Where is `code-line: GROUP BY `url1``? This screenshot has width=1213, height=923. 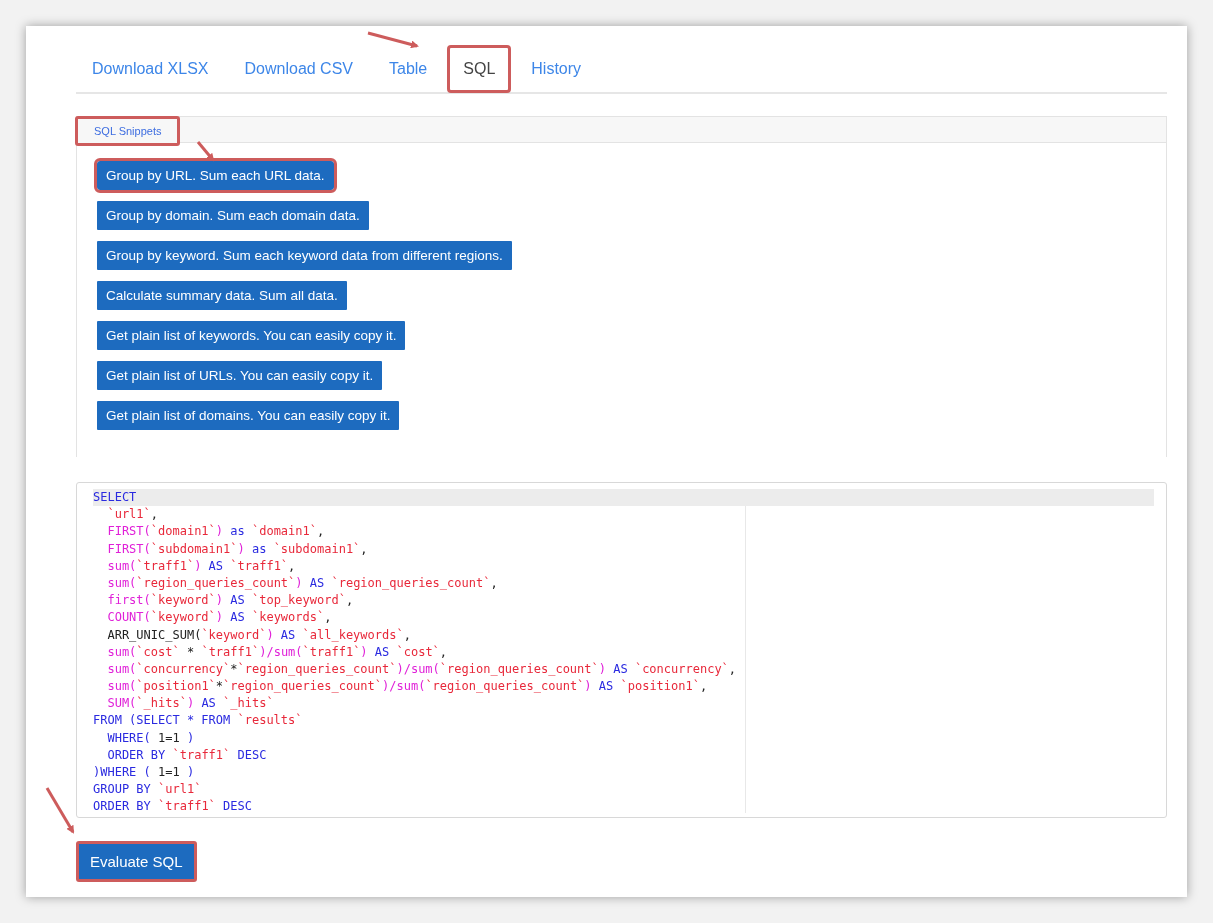 code-line: GROUP BY `url1` is located at coordinates (148, 790).